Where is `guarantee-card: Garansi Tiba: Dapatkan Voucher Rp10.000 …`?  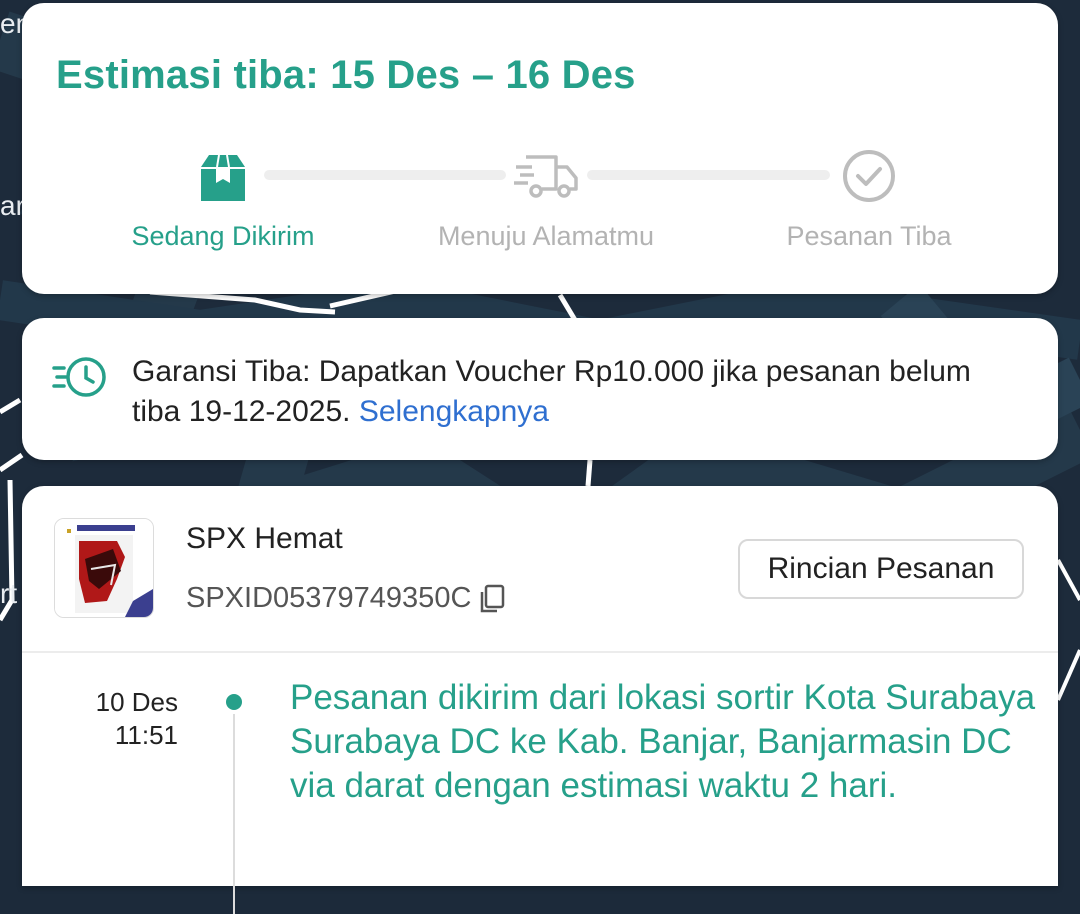
guarantee-card: Garansi Tiba: Dapatkan Voucher Rp10.000 … is located at coordinates (540, 389).